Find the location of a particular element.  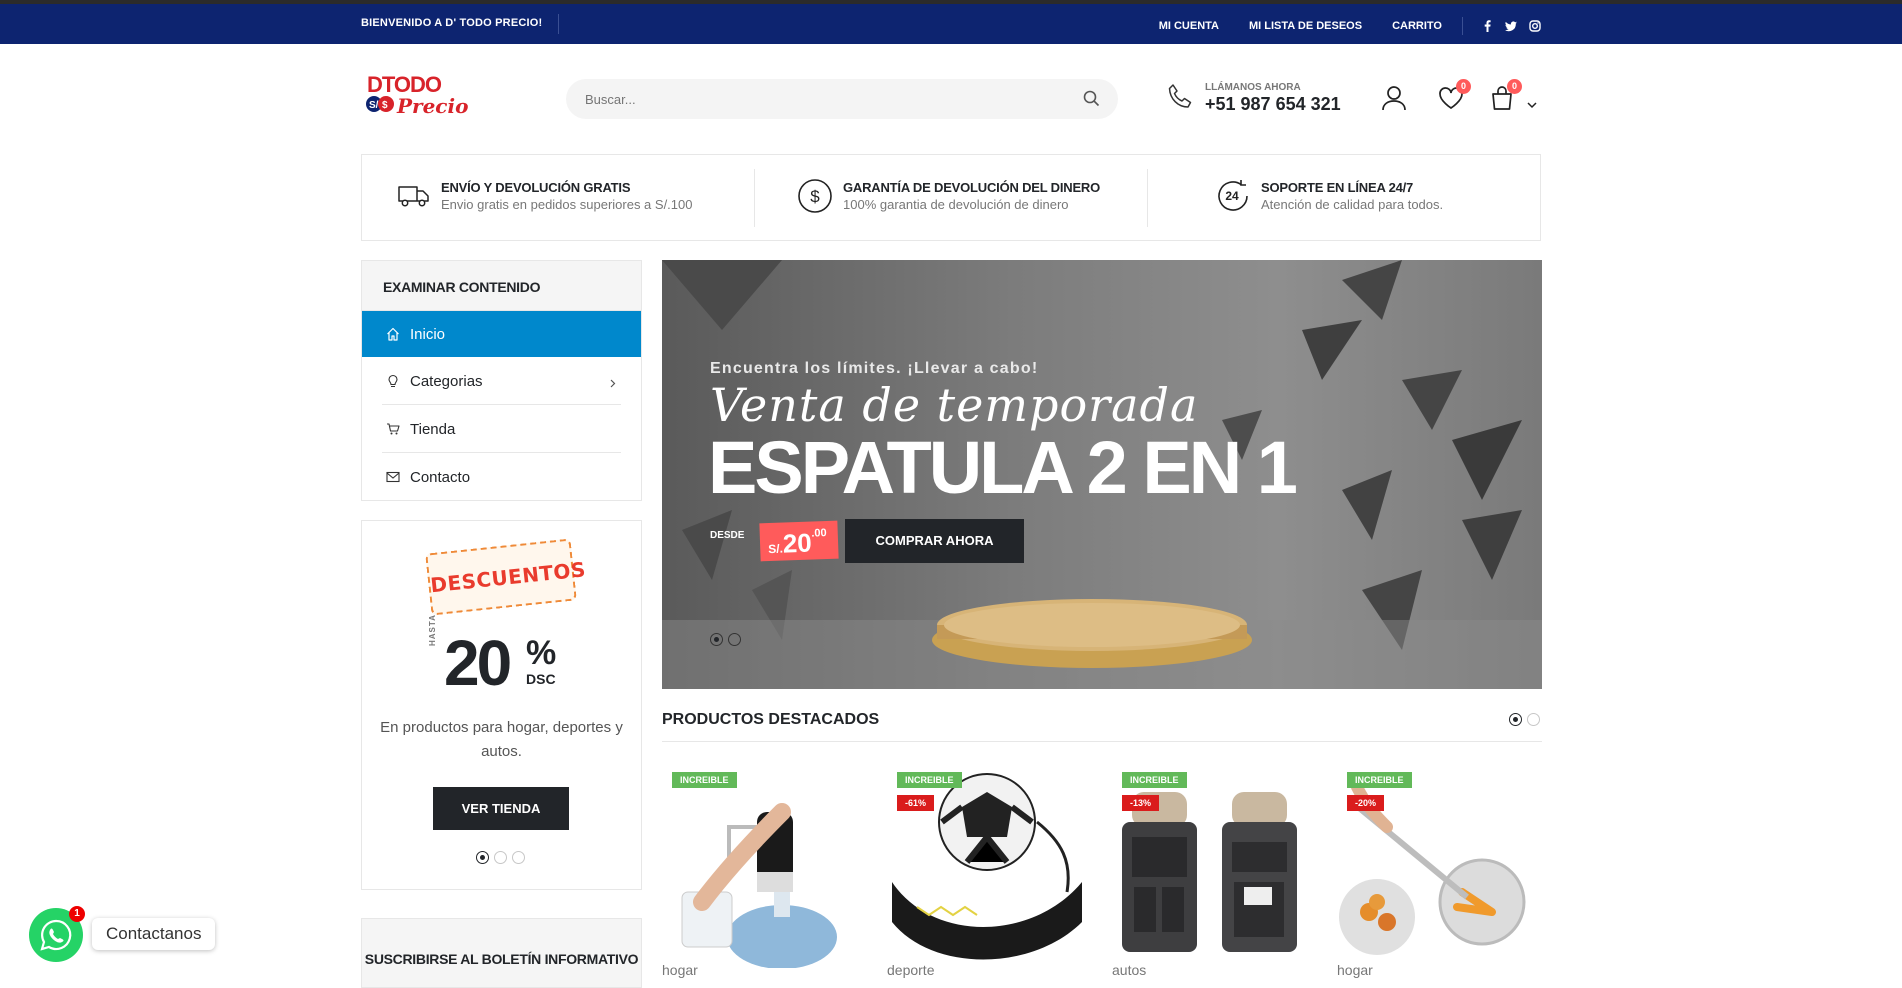

info-text: 100% garantia de devolución de dinero is located at coordinates (956, 204).